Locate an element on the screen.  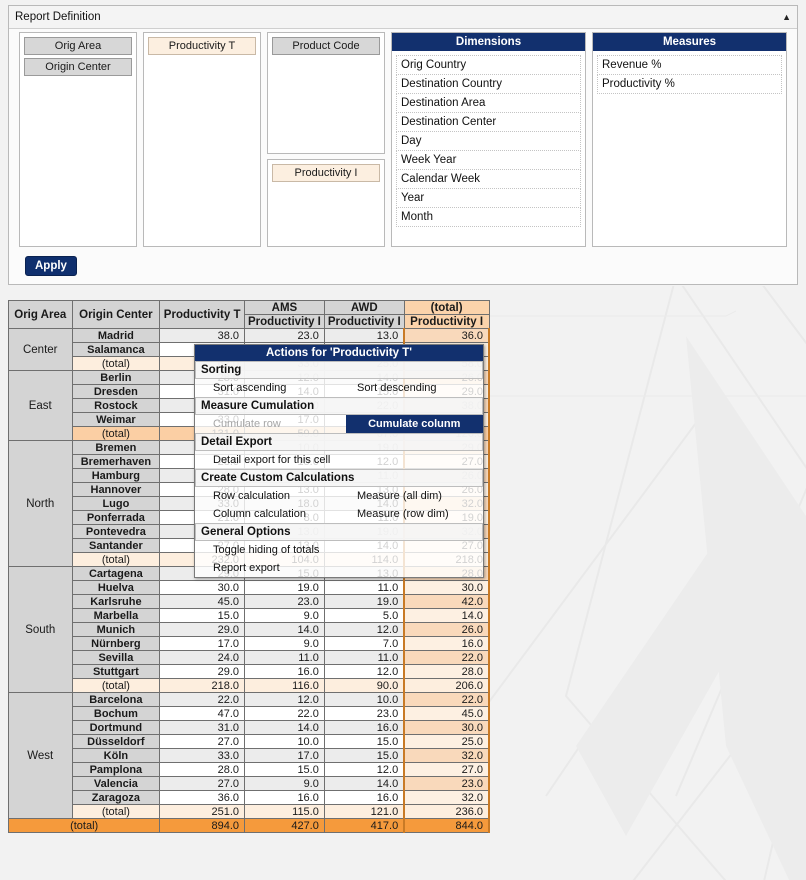
cell-ams: 15.0 is located at coordinates (284, 769).